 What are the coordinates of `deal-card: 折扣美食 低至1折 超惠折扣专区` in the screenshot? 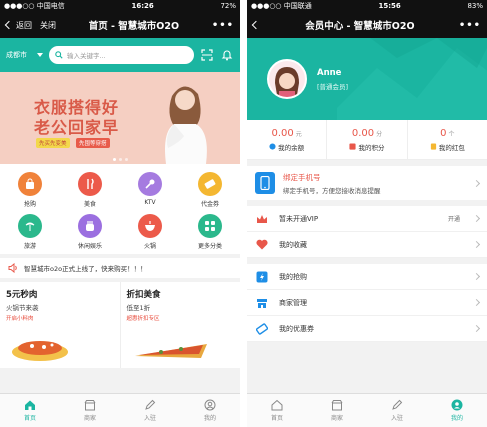 It's located at (180, 325).